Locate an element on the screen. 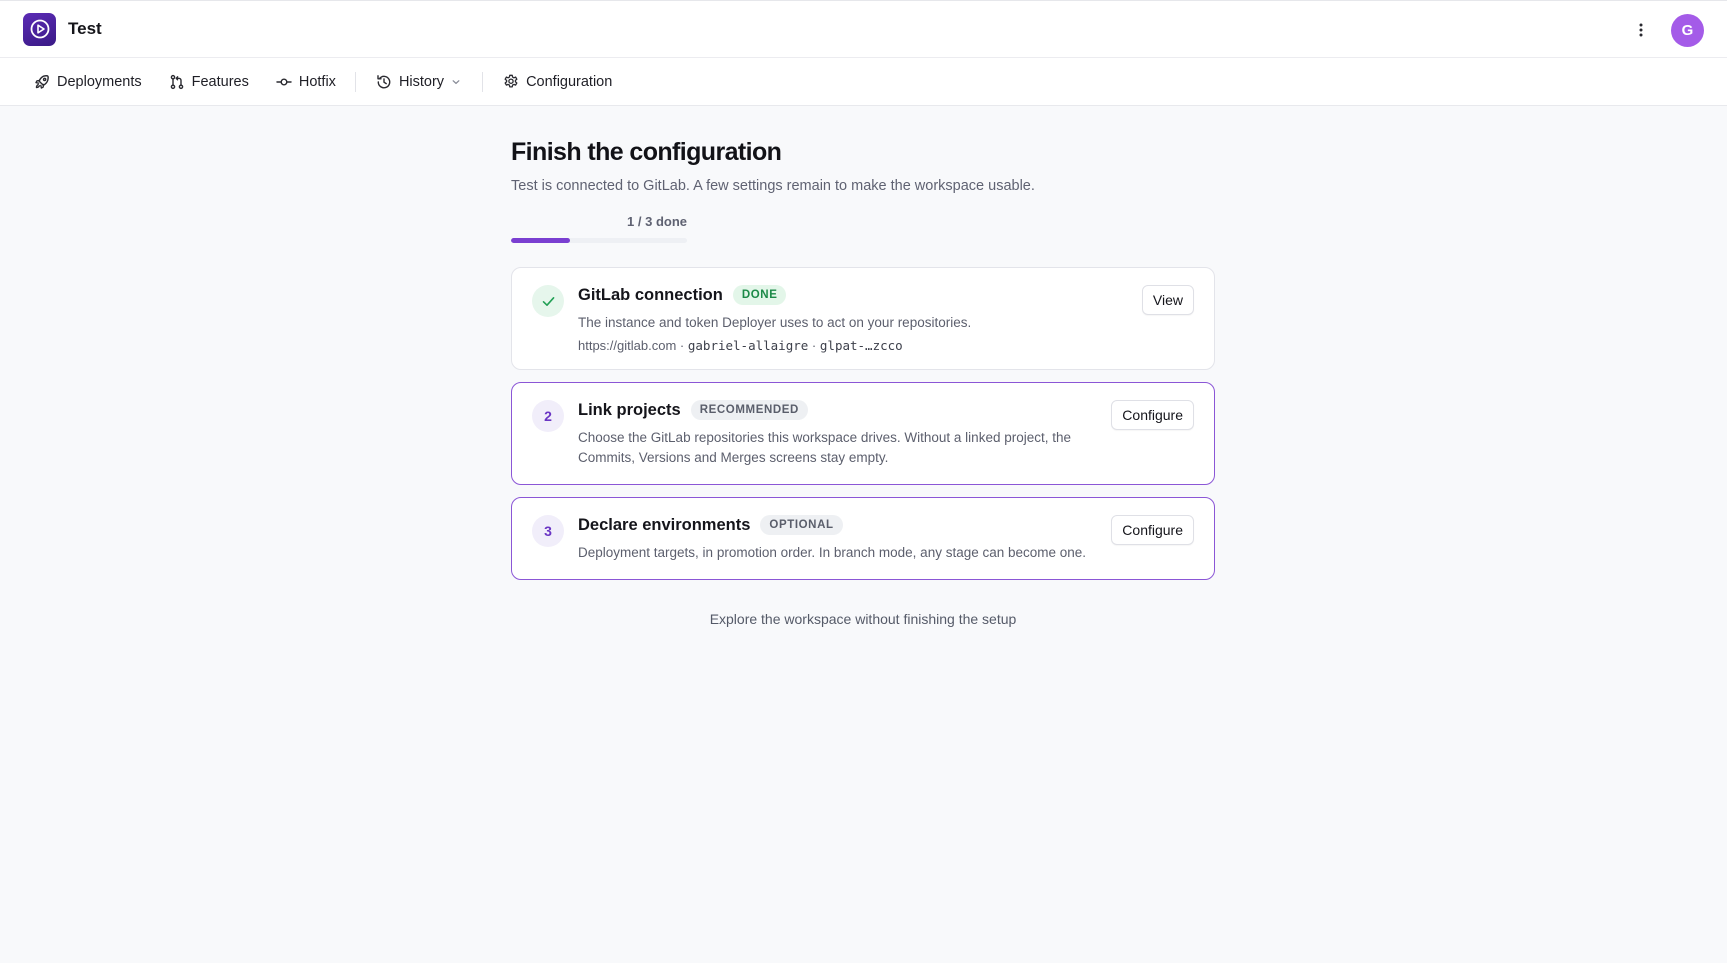 This screenshot has height=963, width=1727. app-title: Test is located at coordinates (85, 28).